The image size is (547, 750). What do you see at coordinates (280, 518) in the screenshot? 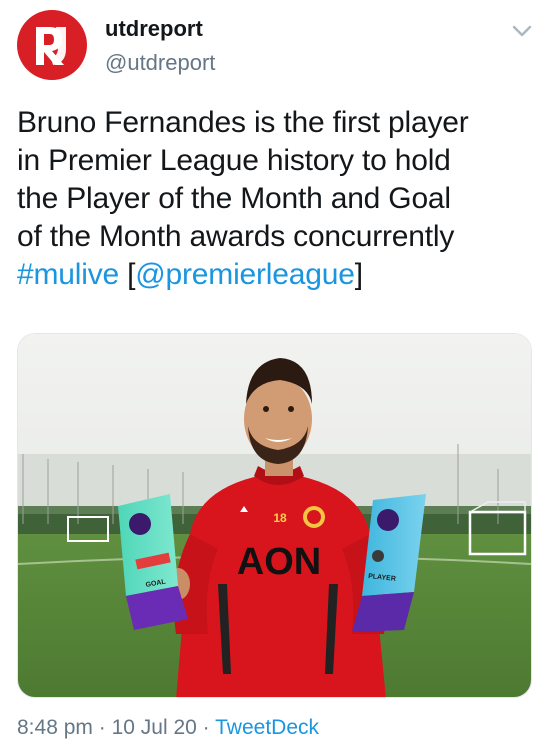
I see `jersey-number: 18` at bounding box center [280, 518].